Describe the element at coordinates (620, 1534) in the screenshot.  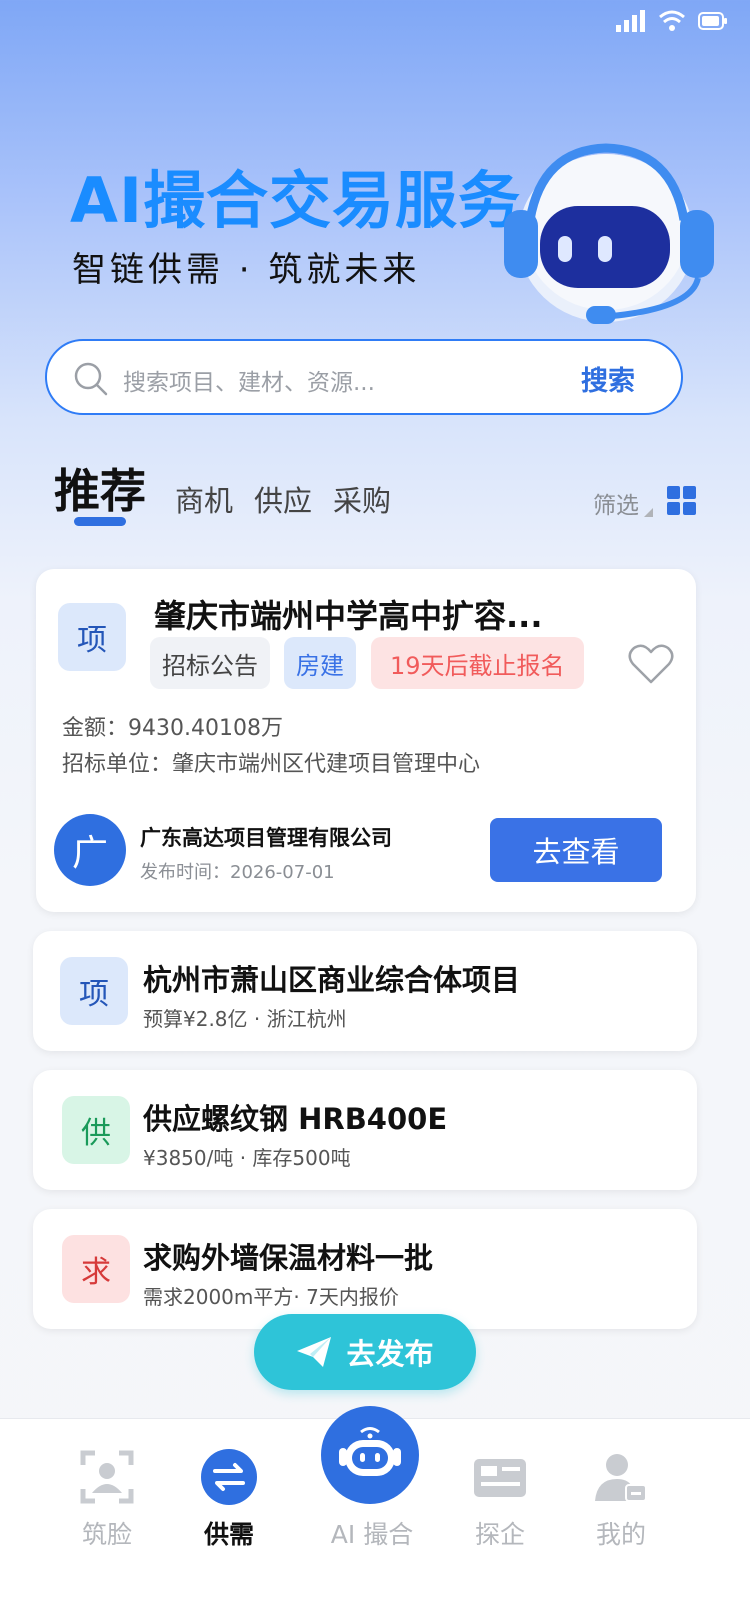
I see `nav-label: 我的` at that location.